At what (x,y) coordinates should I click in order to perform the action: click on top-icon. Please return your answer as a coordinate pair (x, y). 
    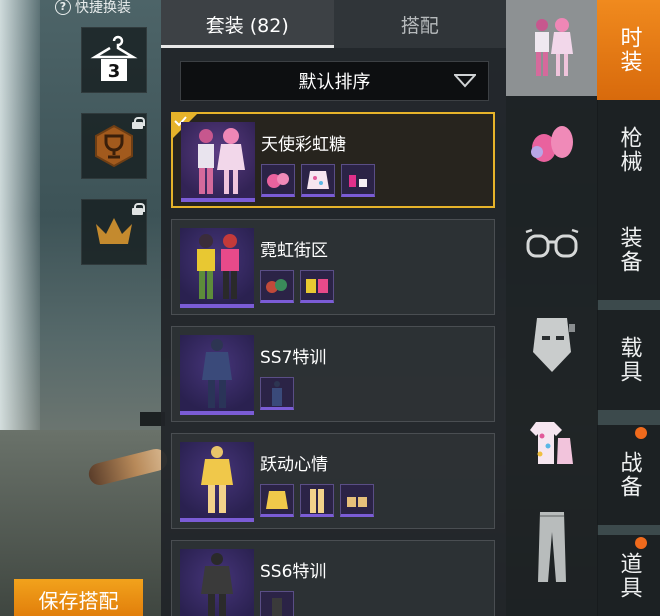
    Looking at the image, I should click on (551, 443).